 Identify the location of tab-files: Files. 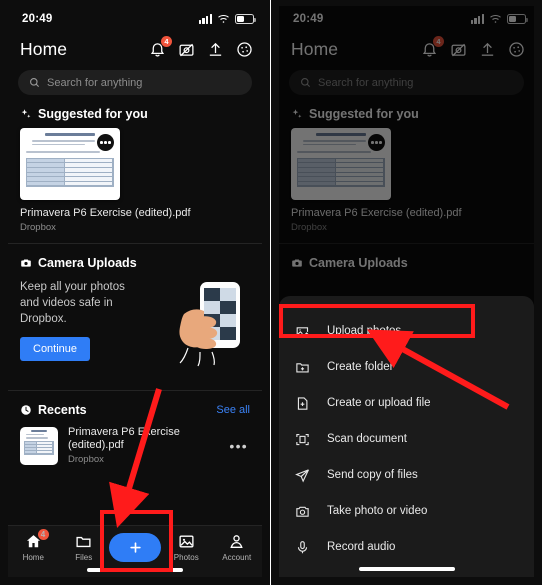
(84, 547).